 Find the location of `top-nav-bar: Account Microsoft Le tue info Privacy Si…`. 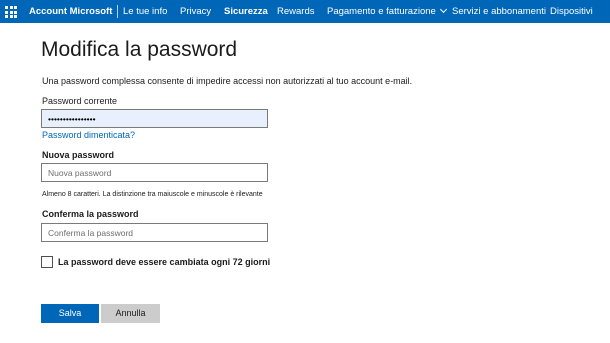

top-nav-bar: Account Microsoft Le tue info Privacy Si… is located at coordinates (305, 11).